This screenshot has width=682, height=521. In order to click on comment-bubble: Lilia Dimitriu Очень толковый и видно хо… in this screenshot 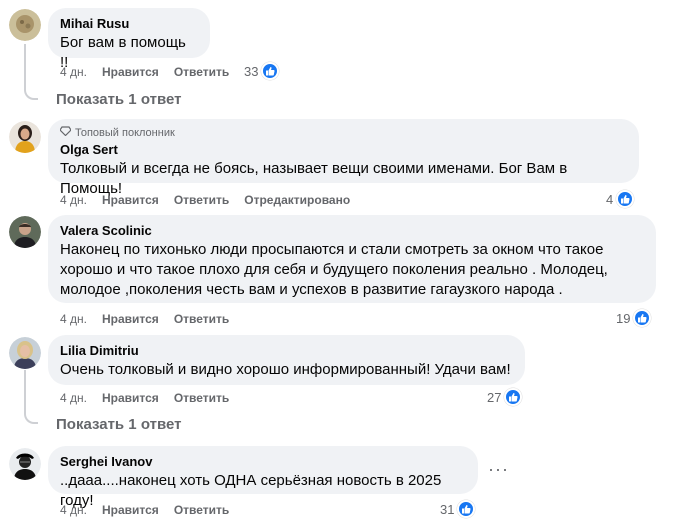, I will do `click(286, 360)`.